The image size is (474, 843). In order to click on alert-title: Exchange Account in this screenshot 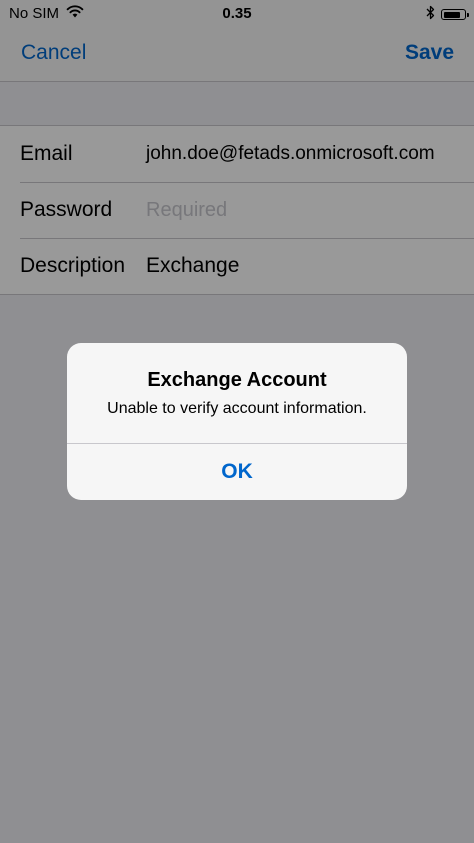, I will do `click(237, 380)`.